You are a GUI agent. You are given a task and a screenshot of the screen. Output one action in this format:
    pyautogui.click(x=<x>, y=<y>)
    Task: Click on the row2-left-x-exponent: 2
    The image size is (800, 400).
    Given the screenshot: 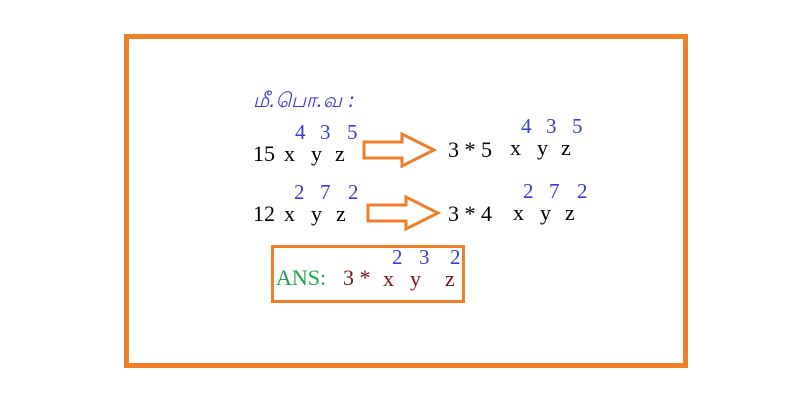 What is the action you would take?
    pyautogui.click(x=299, y=192)
    